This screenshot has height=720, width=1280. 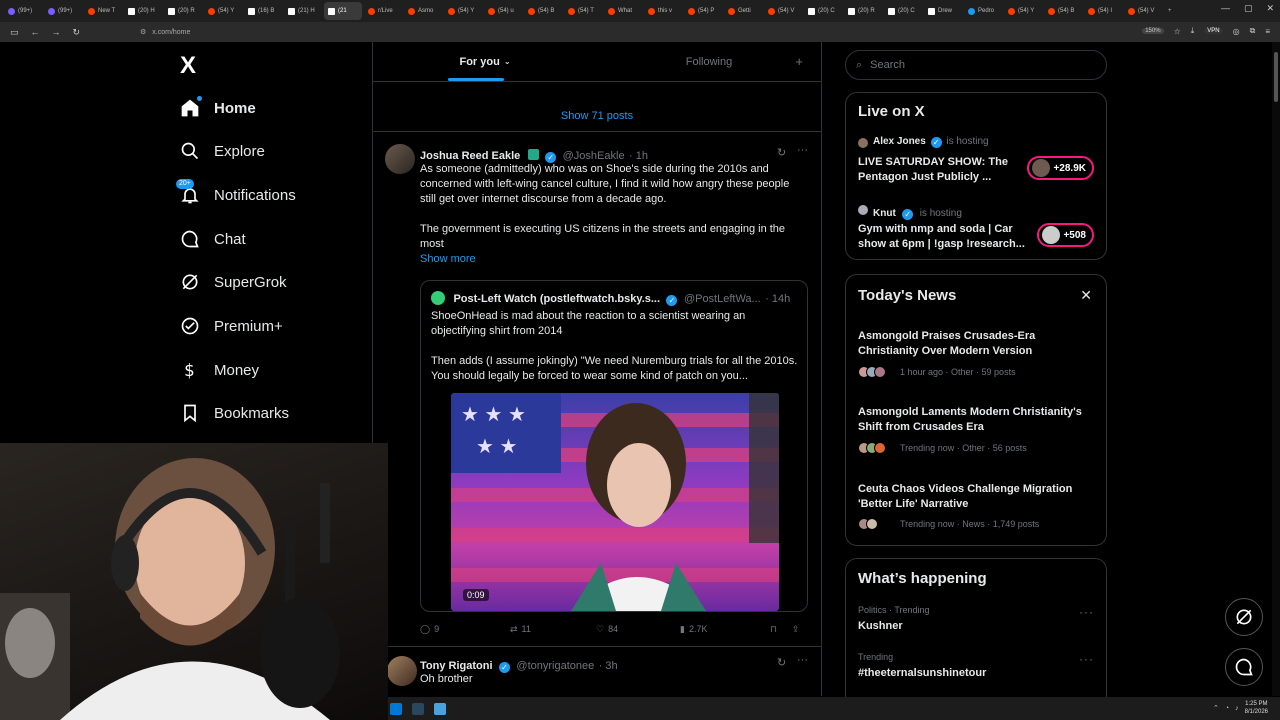 I want to click on browser-tab: (54) u, so click(x=503, y=11).